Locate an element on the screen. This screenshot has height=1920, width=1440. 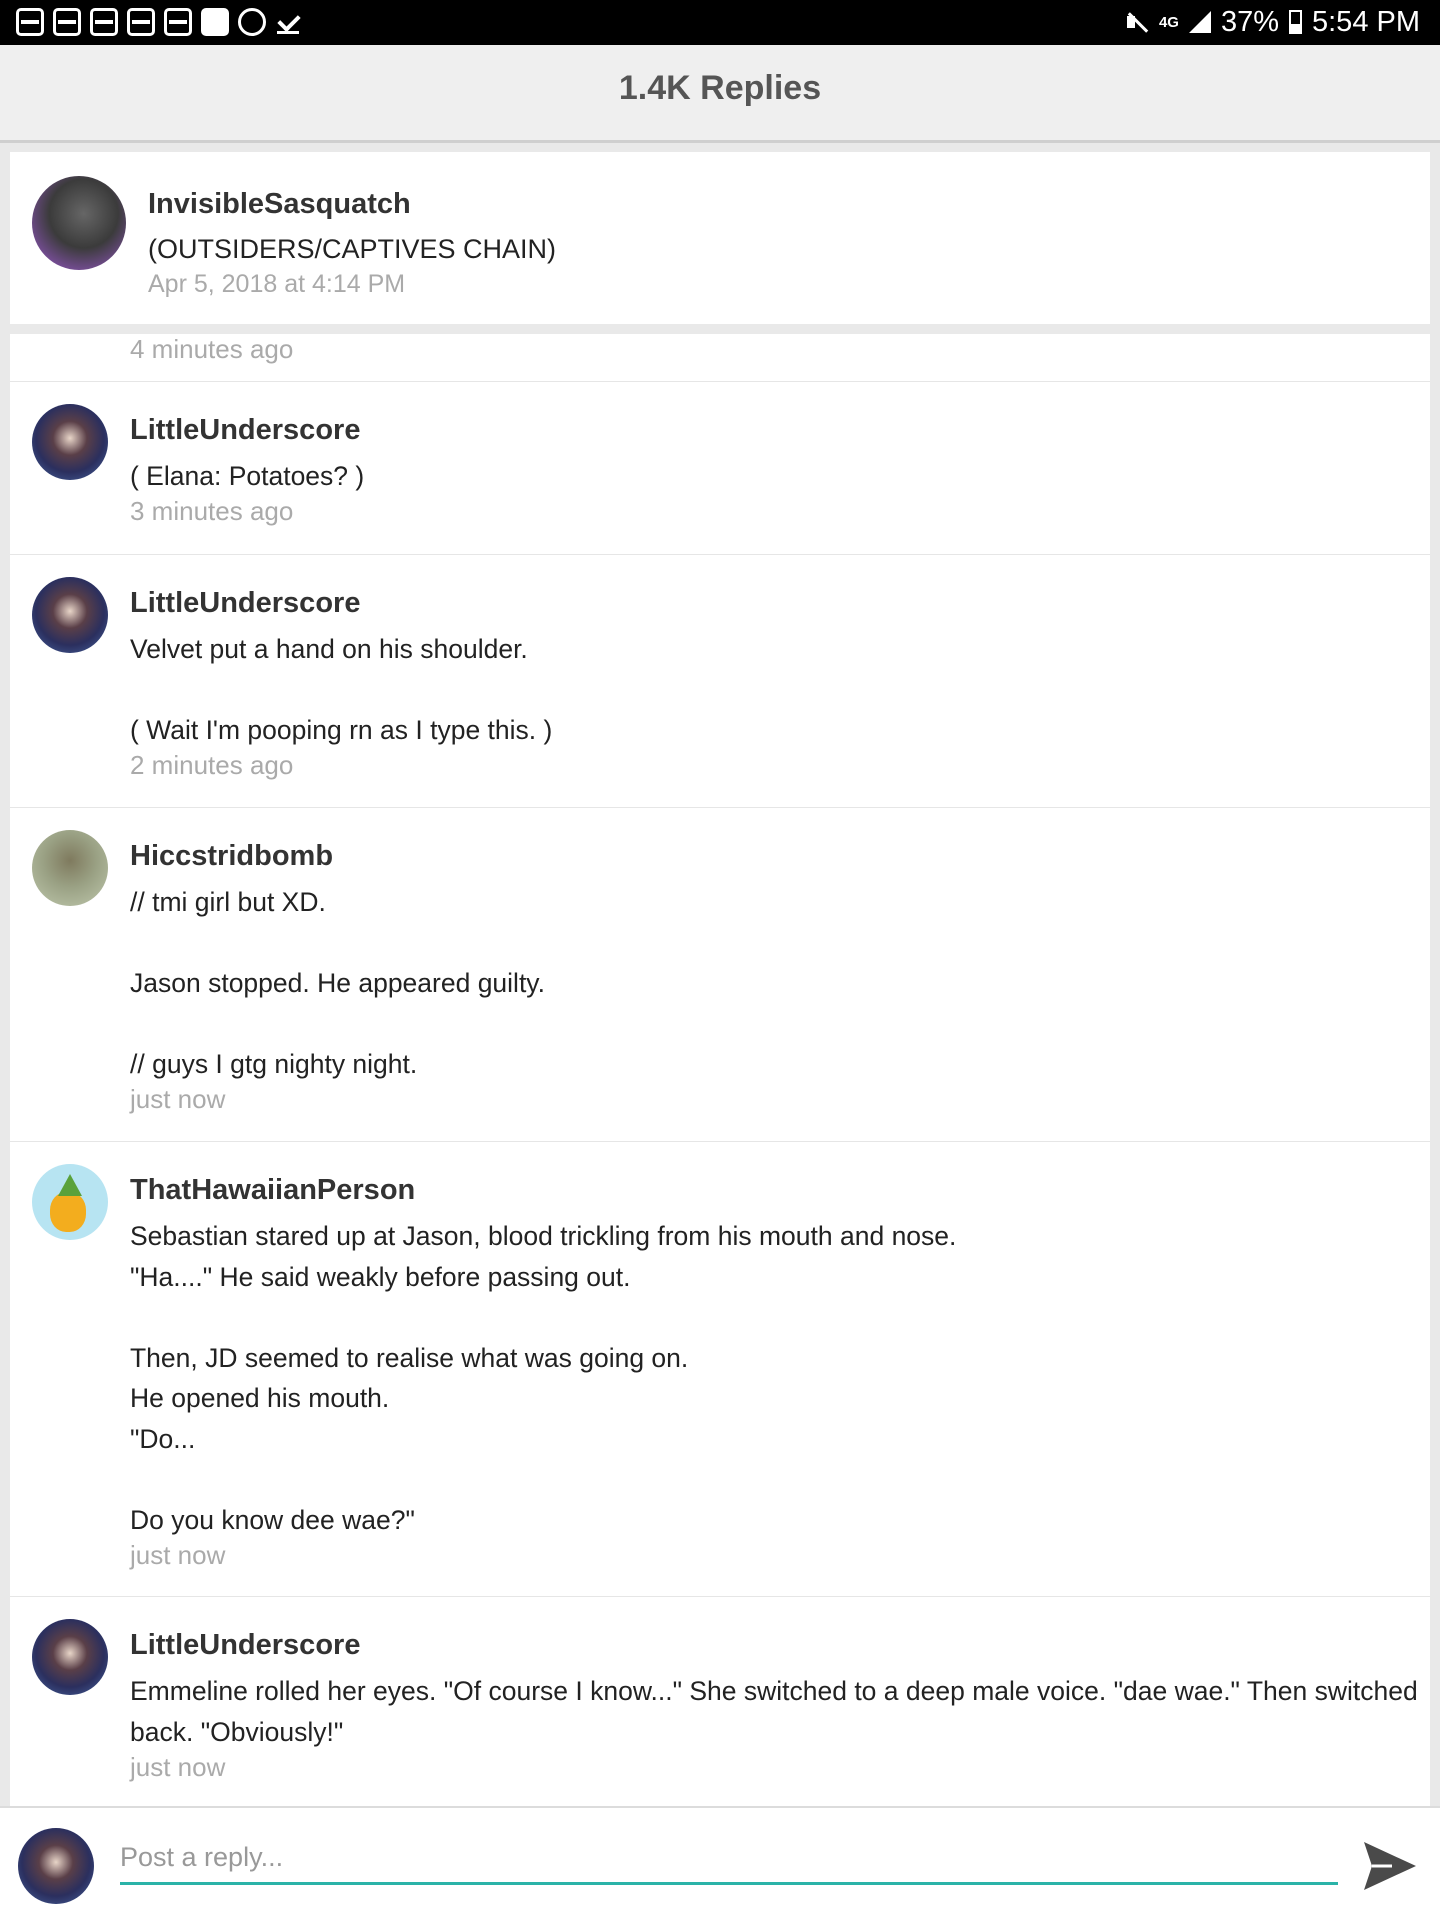
notification-icons is located at coordinates (159, 22).